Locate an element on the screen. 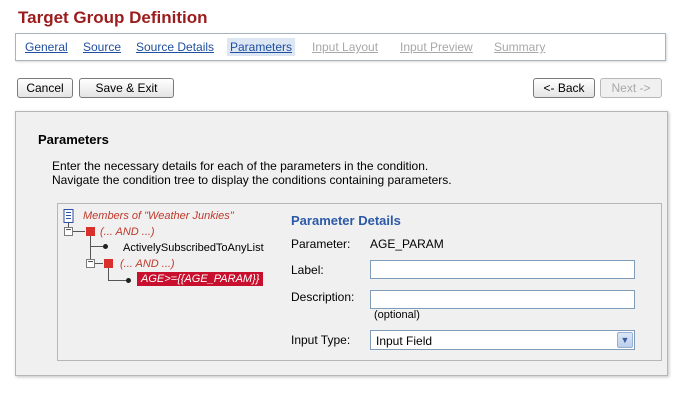  tab-input-preview: Input Preview is located at coordinates (436, 47).